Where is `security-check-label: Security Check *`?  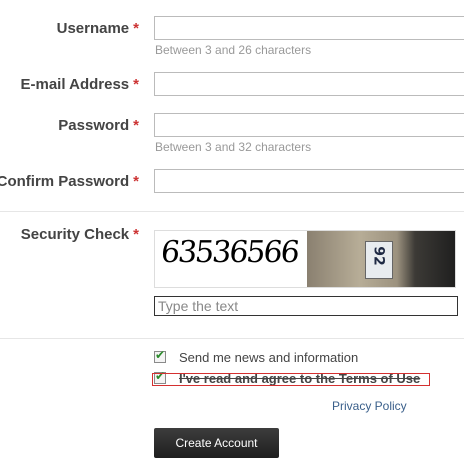 security-check-label: Security Check * is located at coordinates (80, 234).